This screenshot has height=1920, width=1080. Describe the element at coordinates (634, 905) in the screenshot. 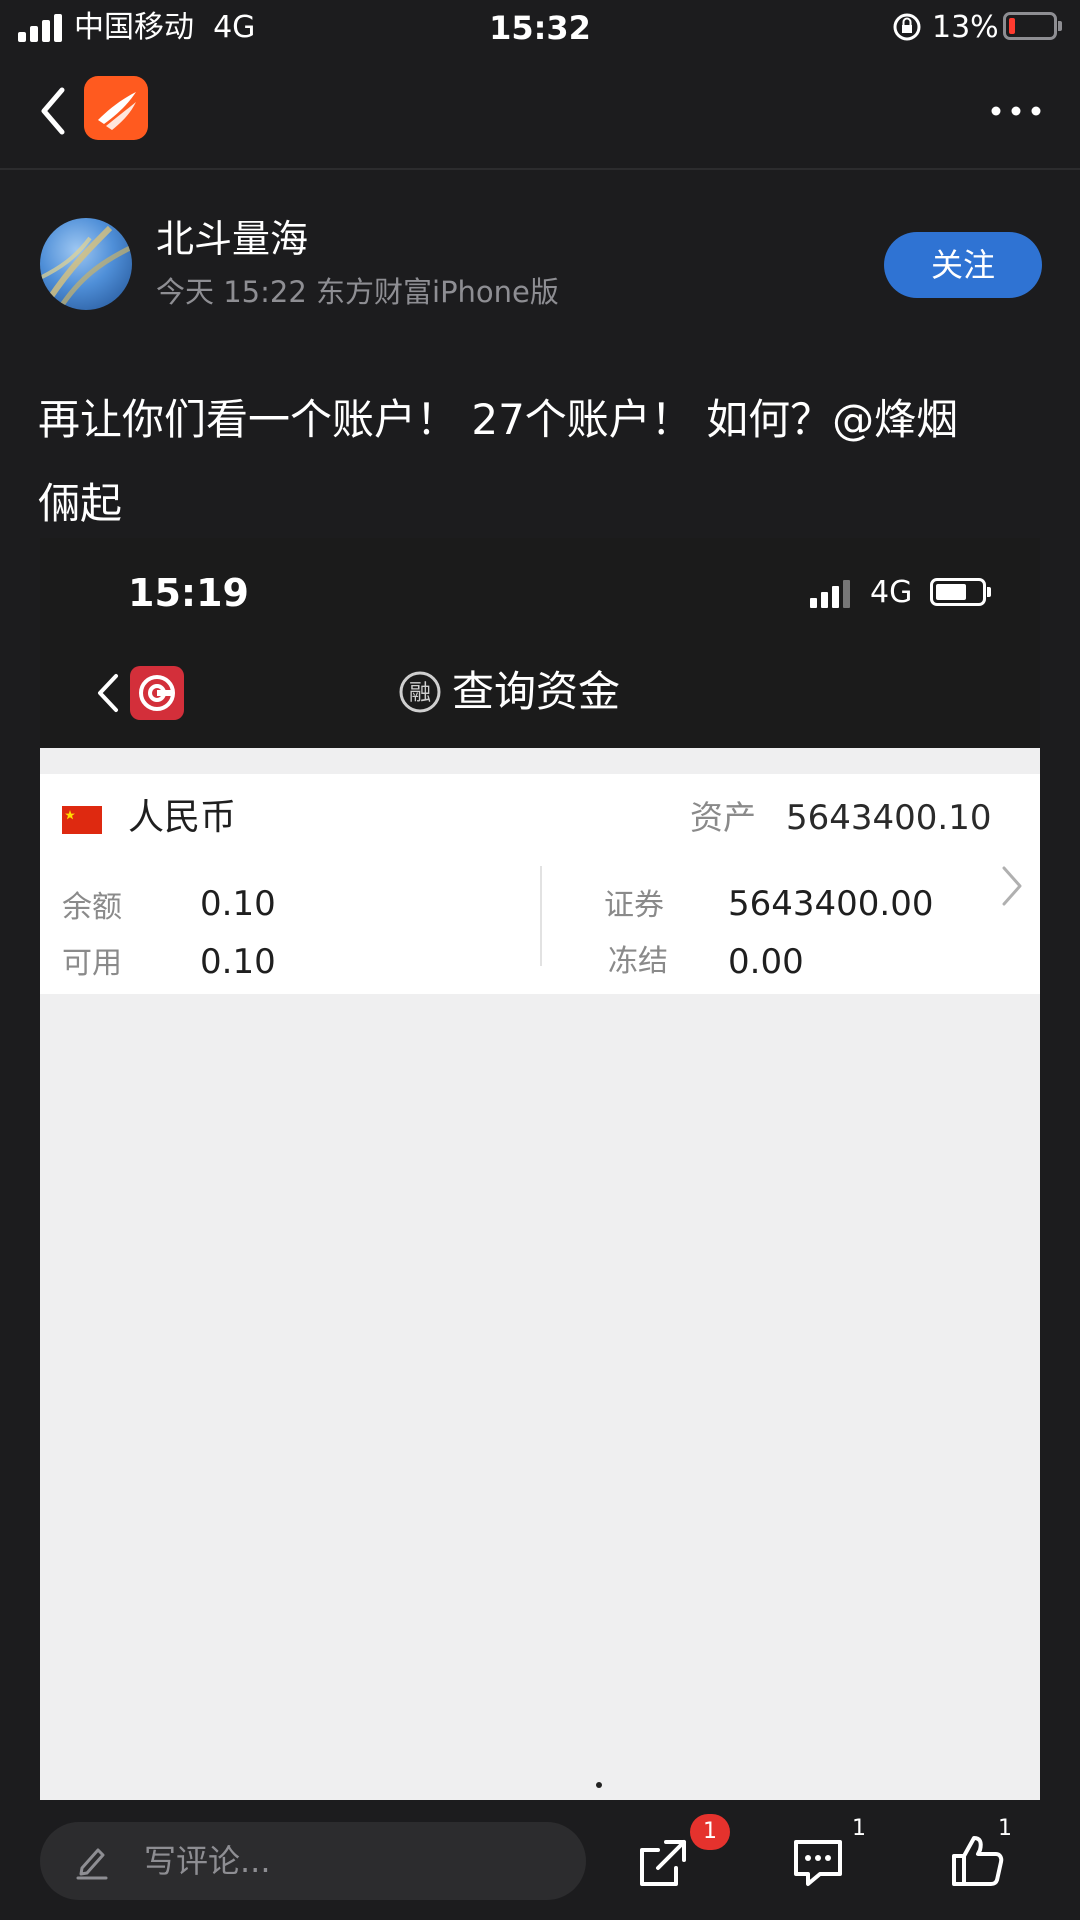

I see `securities-label: 证券` at that location.